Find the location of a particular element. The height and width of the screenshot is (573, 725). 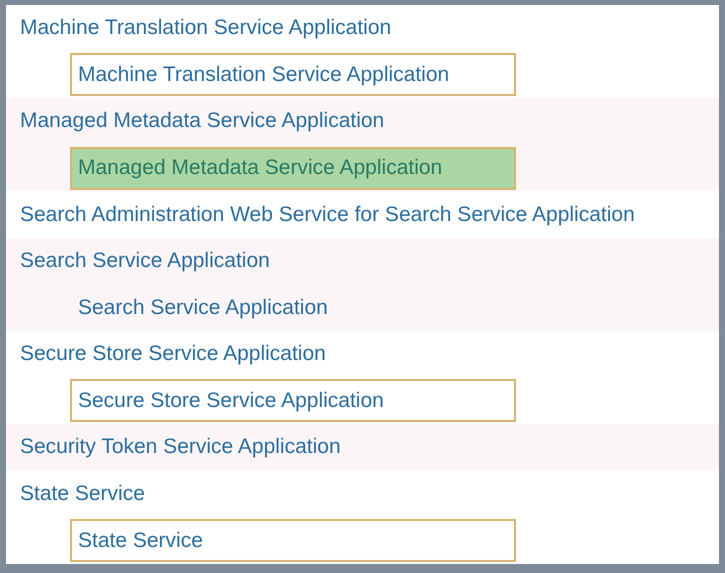

instance-item: Secure Store Service Application is located at coordinates (293, 400).